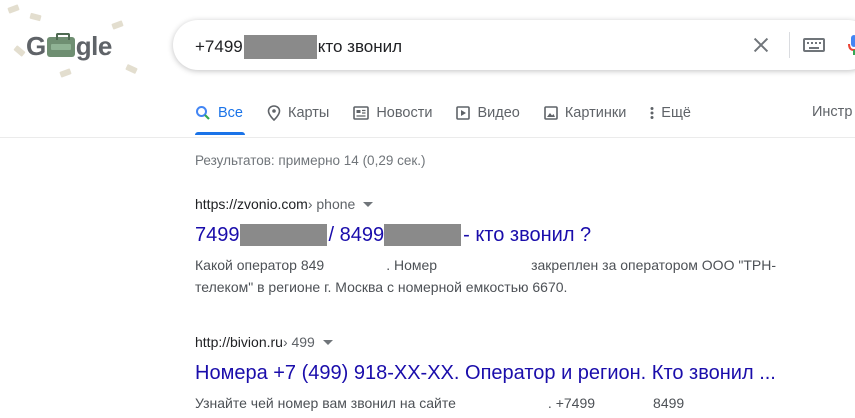  Describe the element at coordinates (260, 265) in the screenshot. I see `snippet-part: Какой оператор 849` at that location.